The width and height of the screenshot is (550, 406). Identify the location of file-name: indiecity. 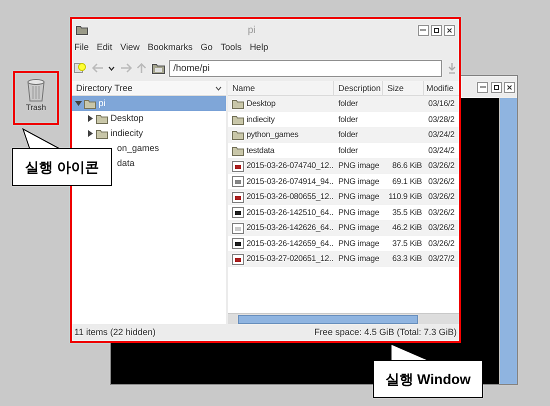
(260, 120).